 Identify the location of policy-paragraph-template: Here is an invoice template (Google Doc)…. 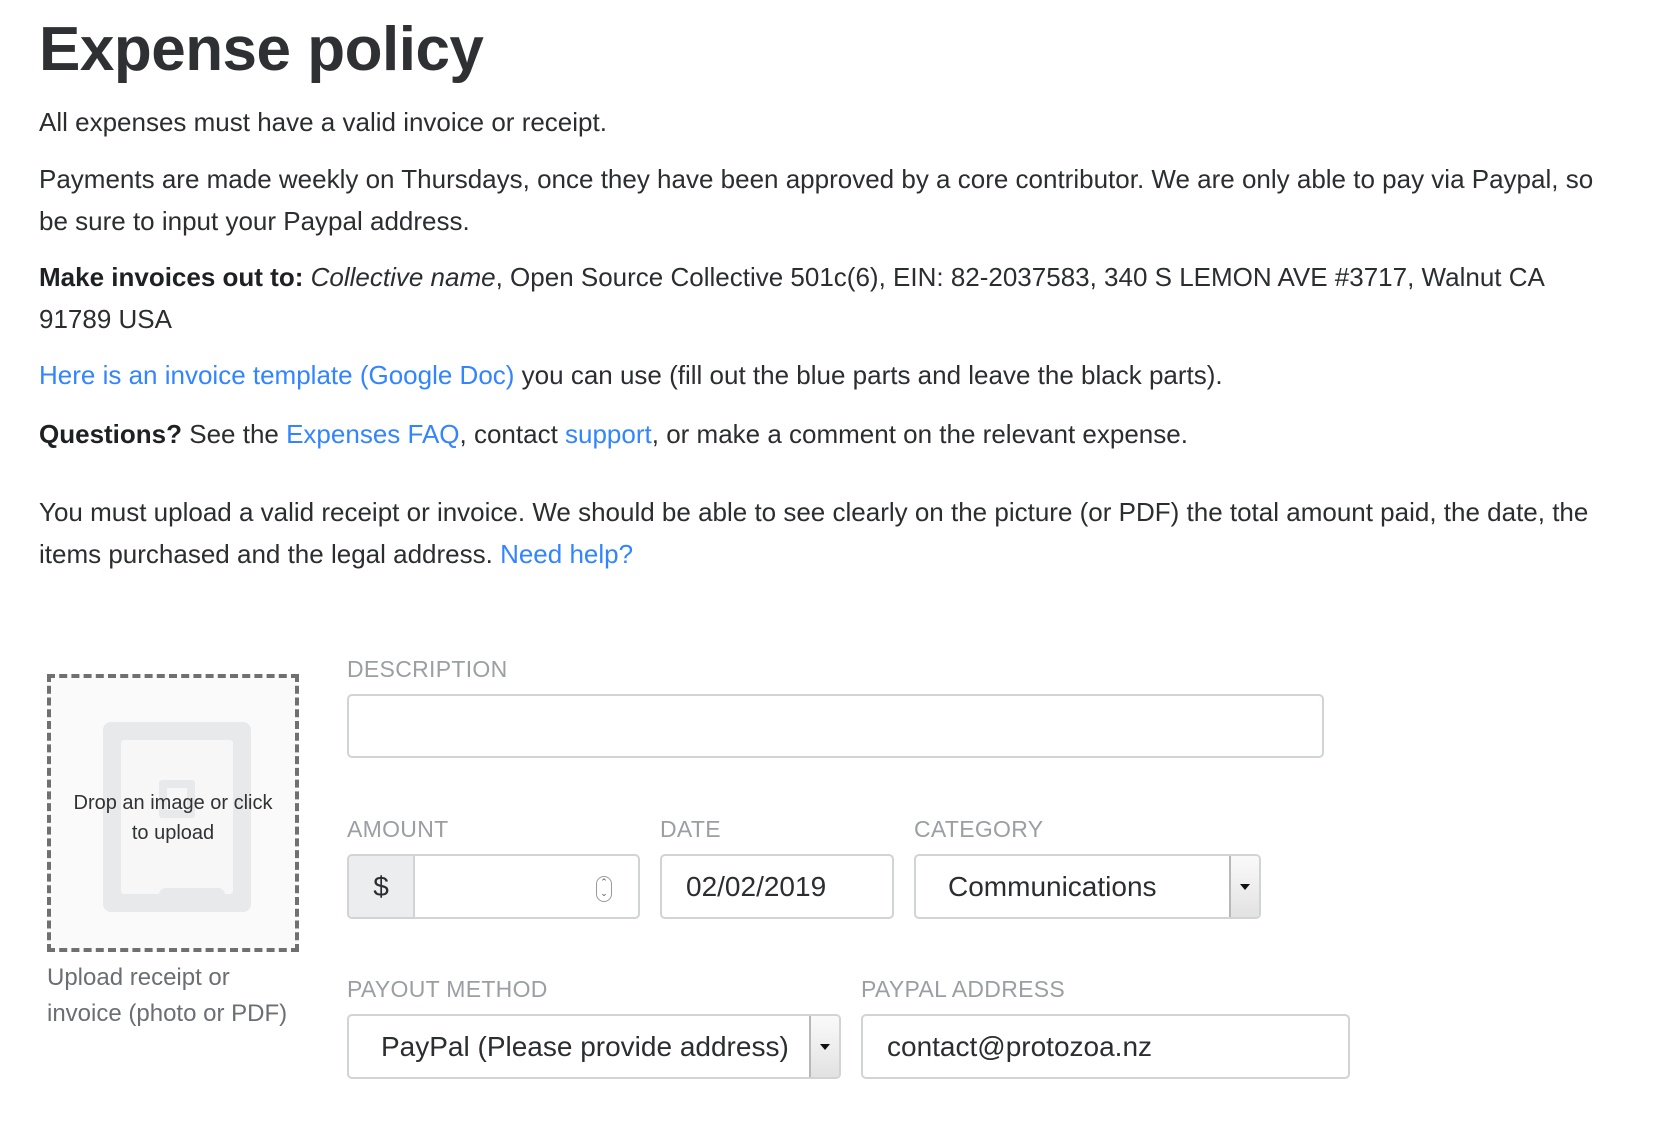
(631, 375).